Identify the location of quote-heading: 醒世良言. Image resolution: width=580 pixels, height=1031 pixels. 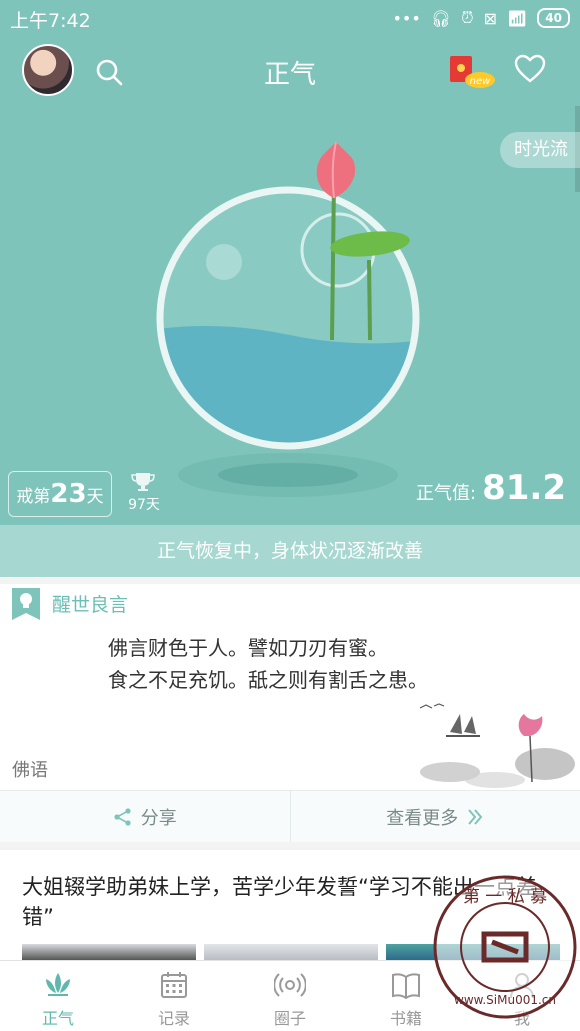
(90, 605).